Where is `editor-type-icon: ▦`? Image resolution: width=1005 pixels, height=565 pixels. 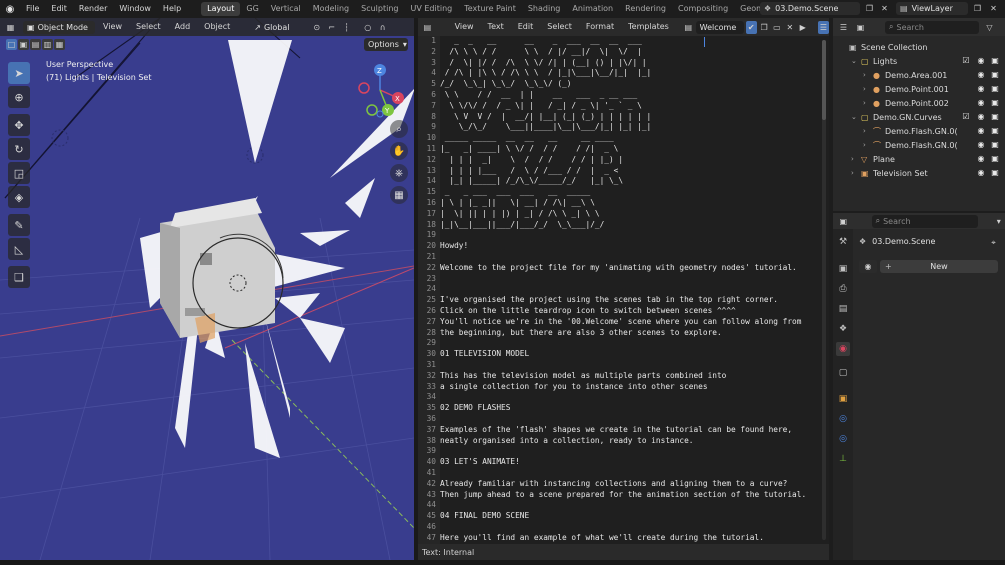 editor-type-icon: ▦ is located at coordinates (10, 27).